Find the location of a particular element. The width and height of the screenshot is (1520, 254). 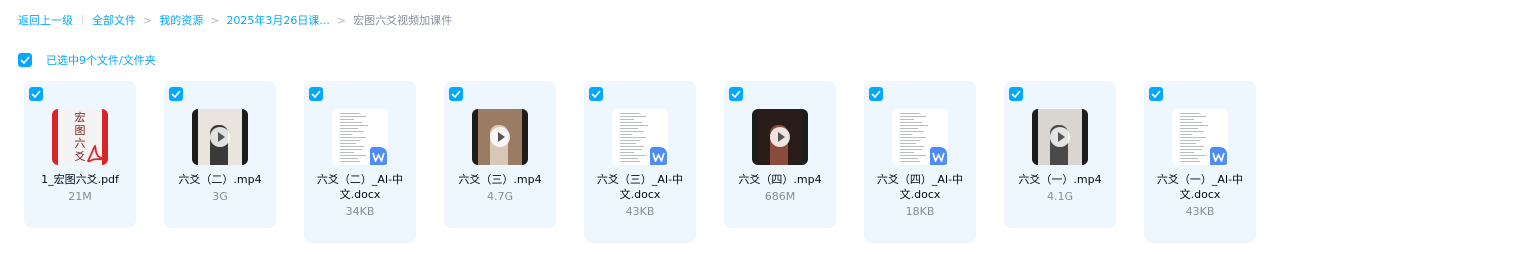

file-card: 六爻（一）.mp4 4.1G is located at coordinates (1060, 154).